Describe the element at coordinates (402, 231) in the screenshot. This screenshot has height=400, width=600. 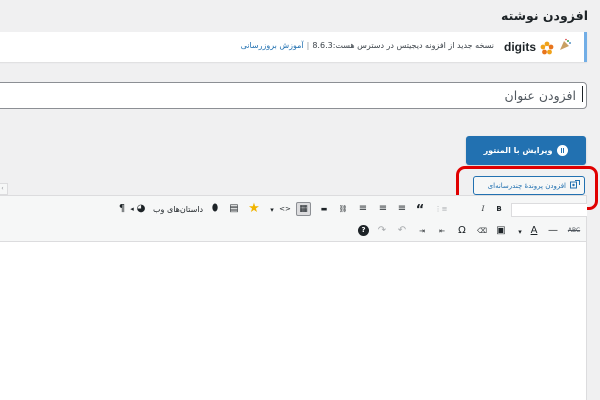
I see `undo-icon: ↶` at that location.